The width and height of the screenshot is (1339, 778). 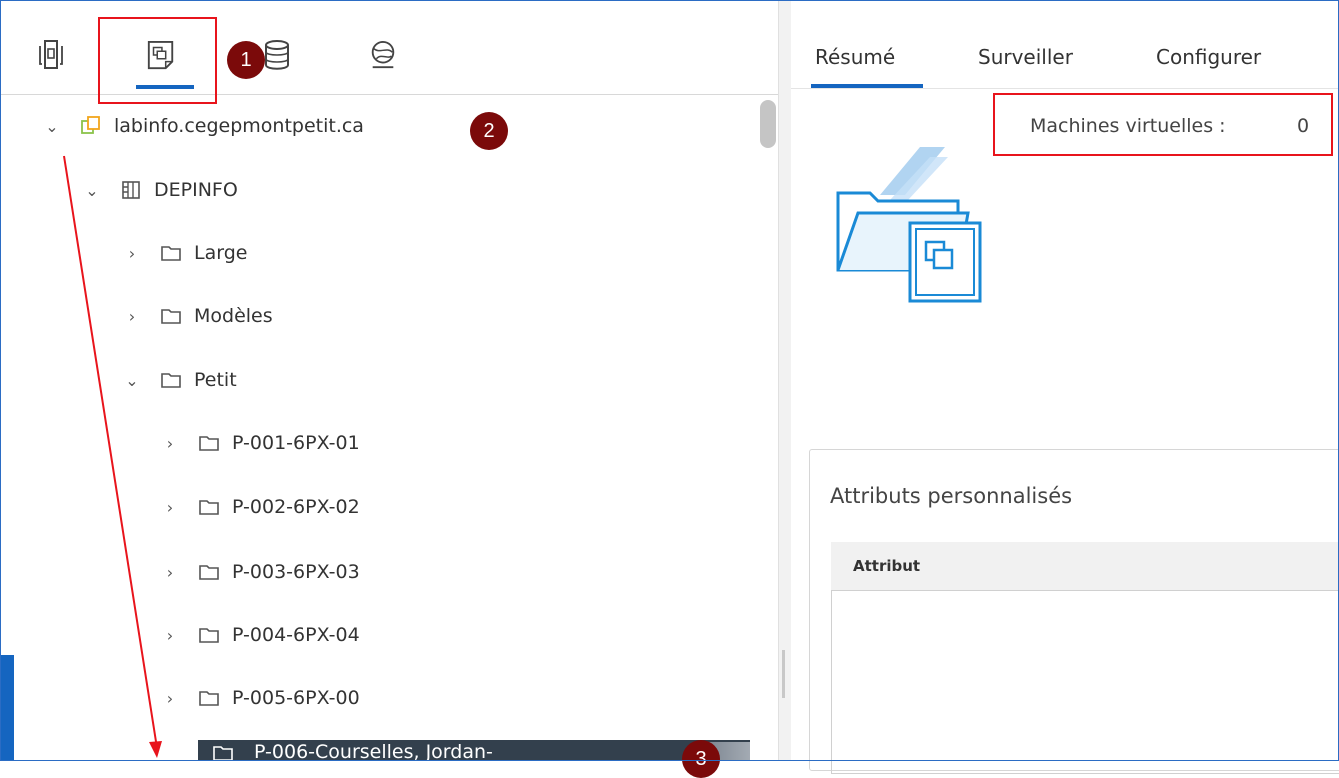 What do you see at coordinates (1208, 57) in the screenshot?
I see `tab-configurer: Configurer` at bounding box center [1208, 57].